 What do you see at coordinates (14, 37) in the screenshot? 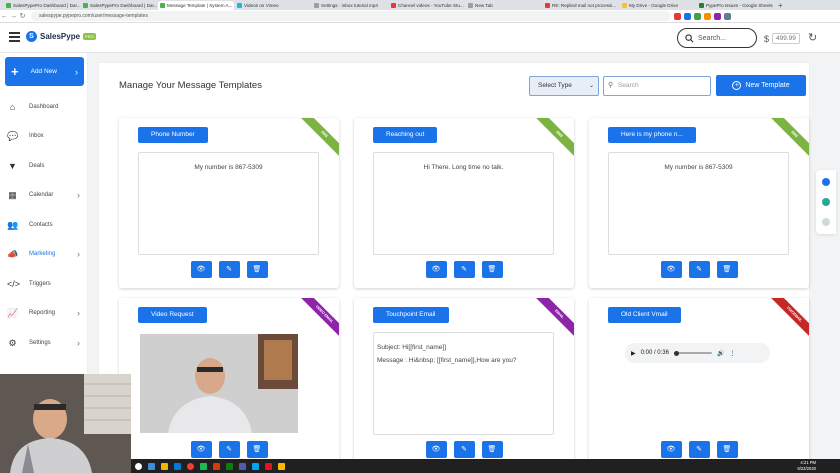
I see `menu-icon` at bounding box center [14, 37].